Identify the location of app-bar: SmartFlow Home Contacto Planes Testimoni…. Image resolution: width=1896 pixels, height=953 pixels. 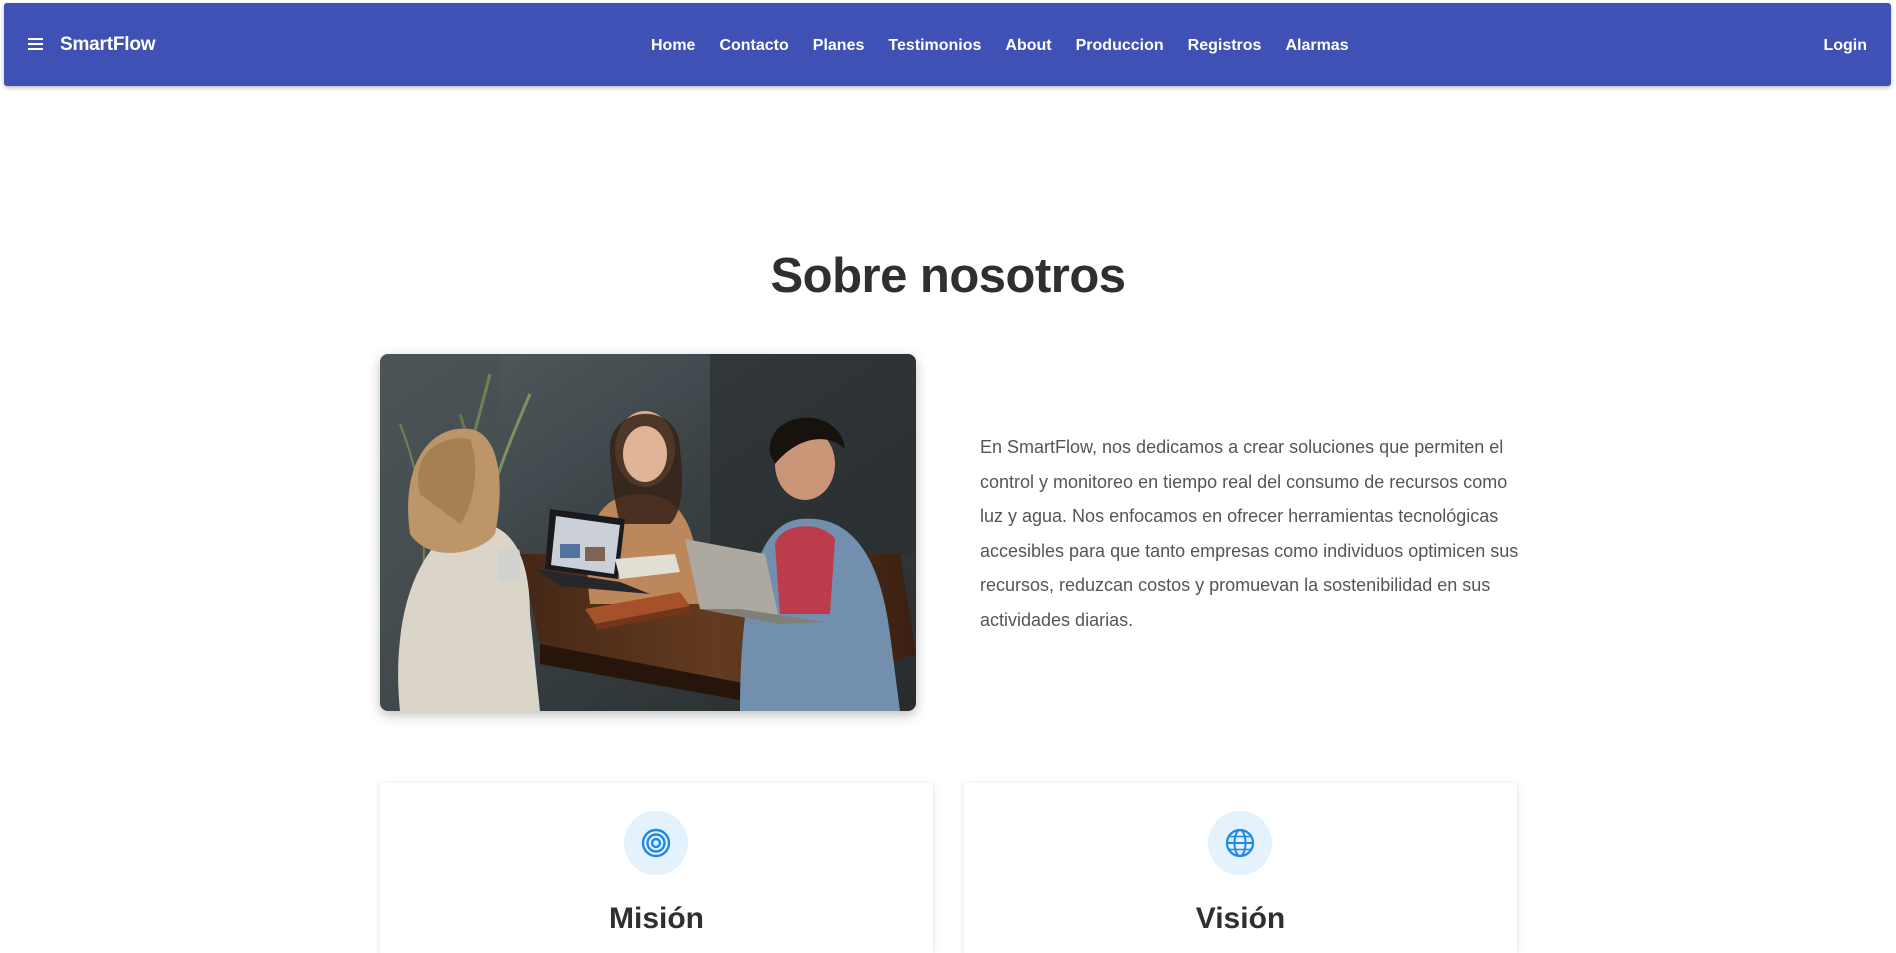
(947, 44).